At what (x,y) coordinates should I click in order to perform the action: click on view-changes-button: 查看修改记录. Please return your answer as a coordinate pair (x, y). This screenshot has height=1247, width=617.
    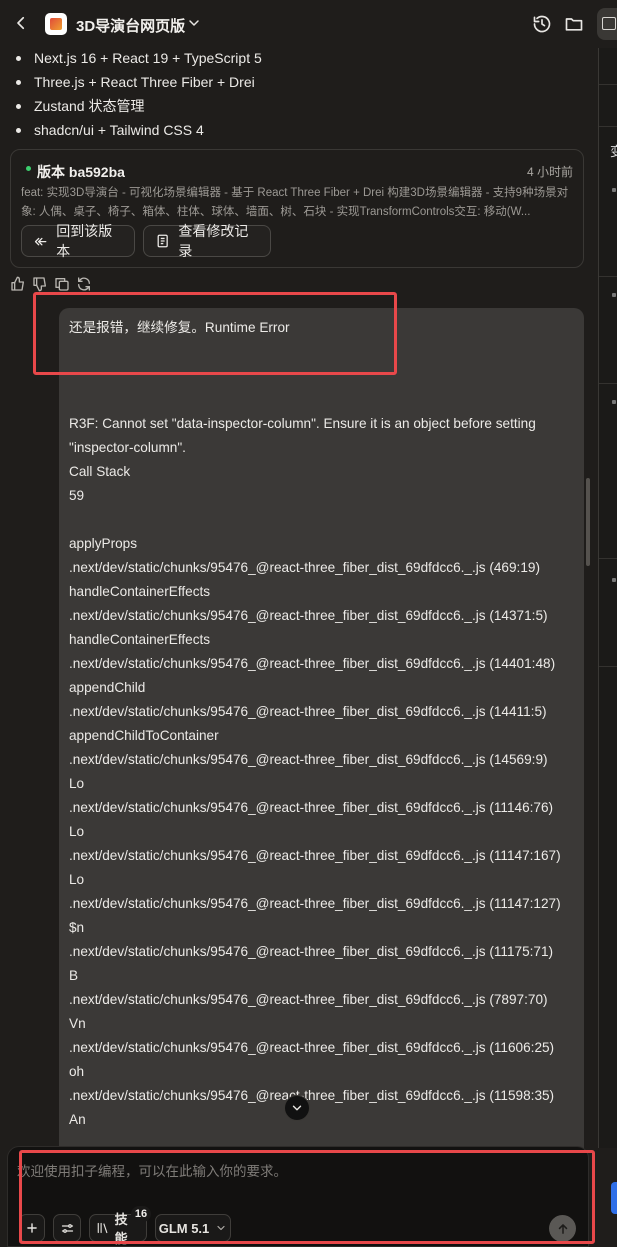
    Looking at the image, I should click on (207, 241).